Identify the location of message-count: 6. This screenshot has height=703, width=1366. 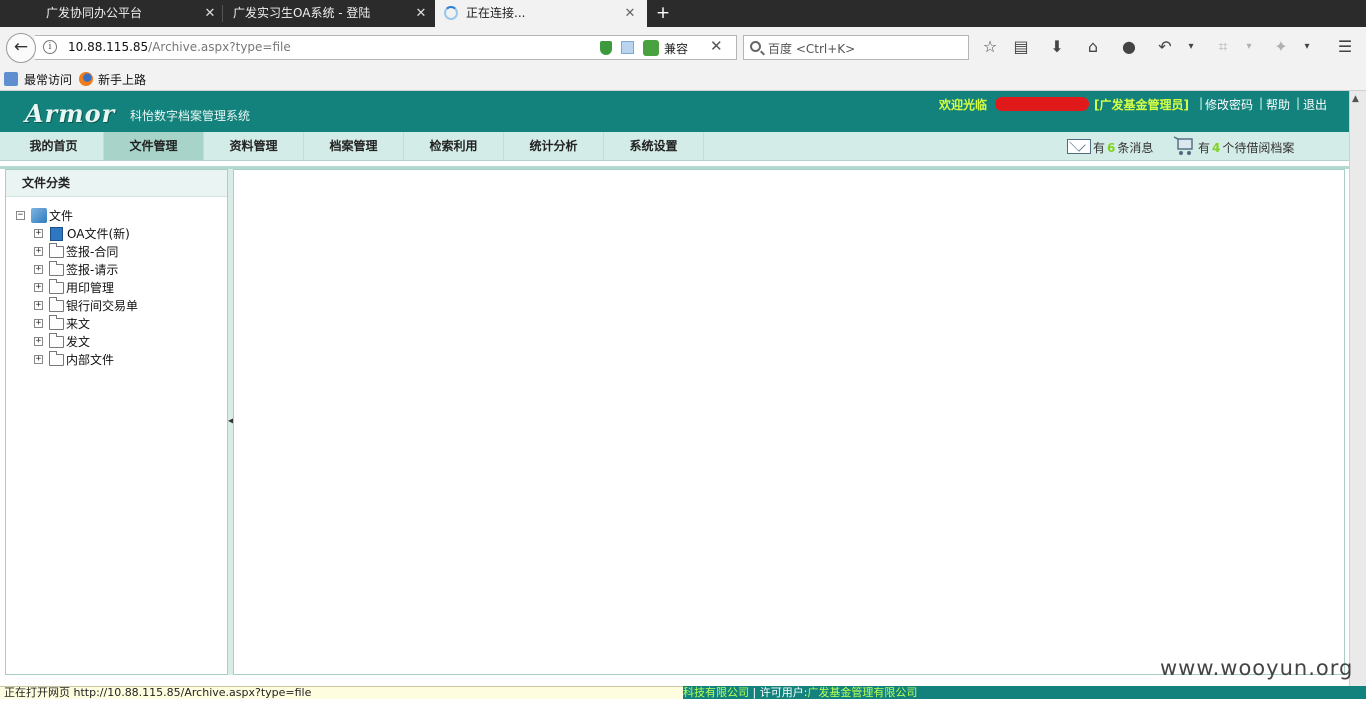
(1111, 148).